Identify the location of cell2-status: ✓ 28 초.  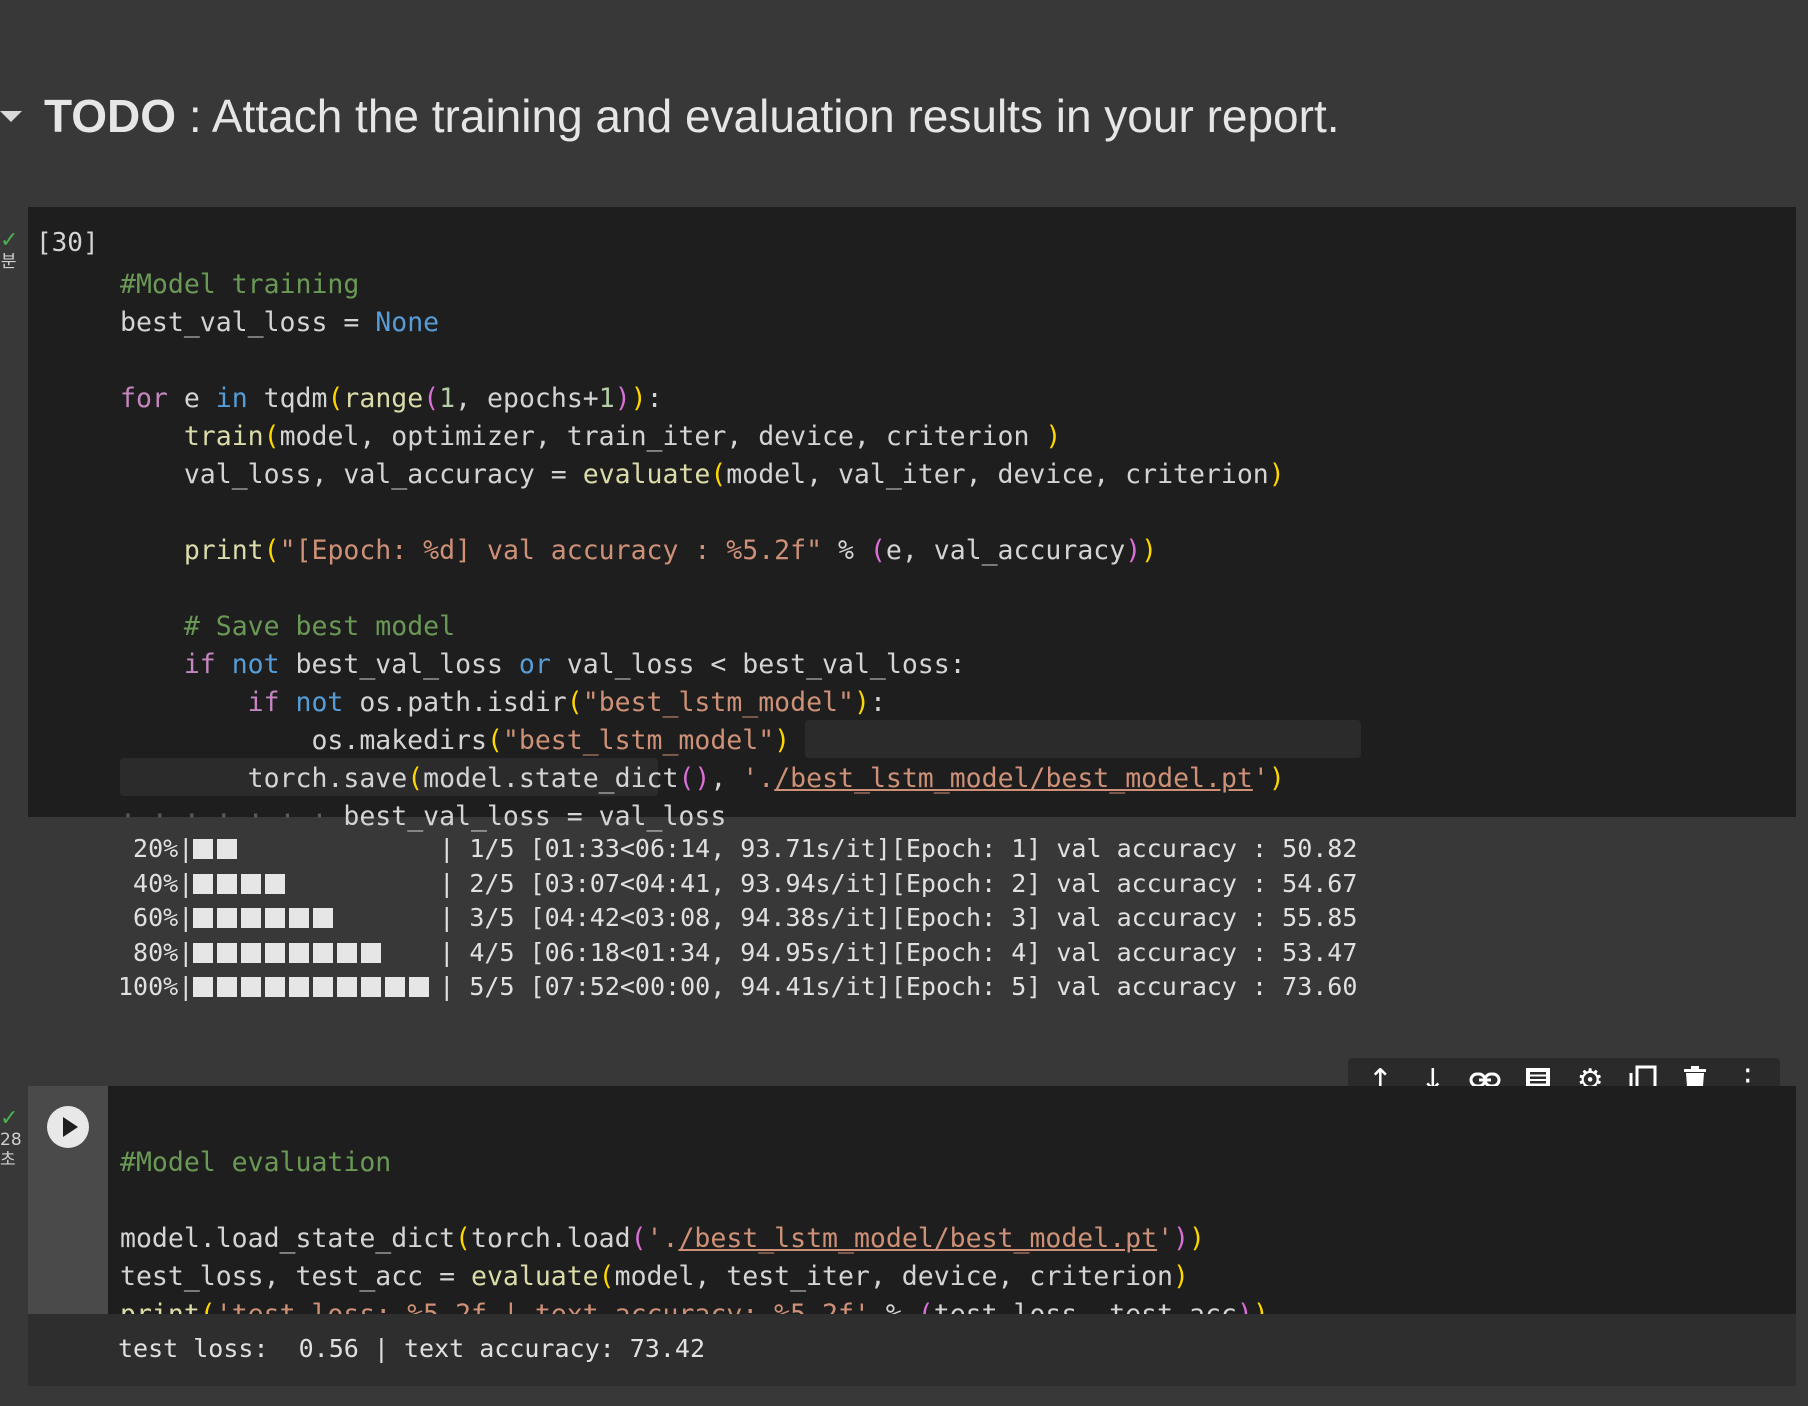
(13, 1139).